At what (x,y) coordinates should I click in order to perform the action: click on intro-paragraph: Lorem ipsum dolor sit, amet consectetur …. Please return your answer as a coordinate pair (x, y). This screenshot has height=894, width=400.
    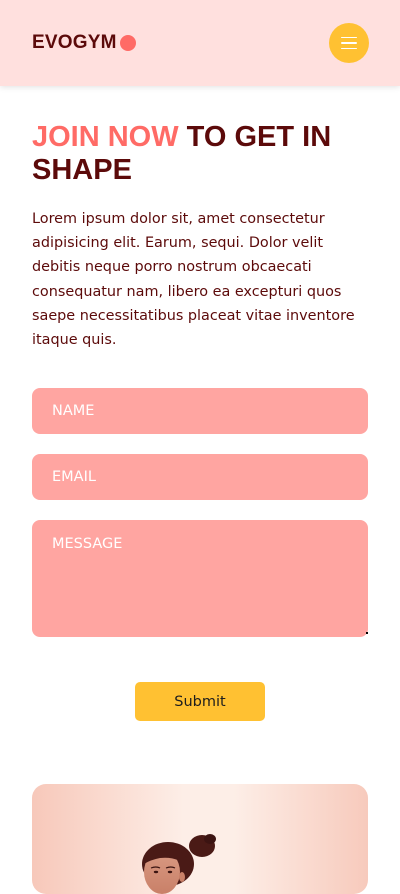
    Looking at the image, I should click on (193, 280).